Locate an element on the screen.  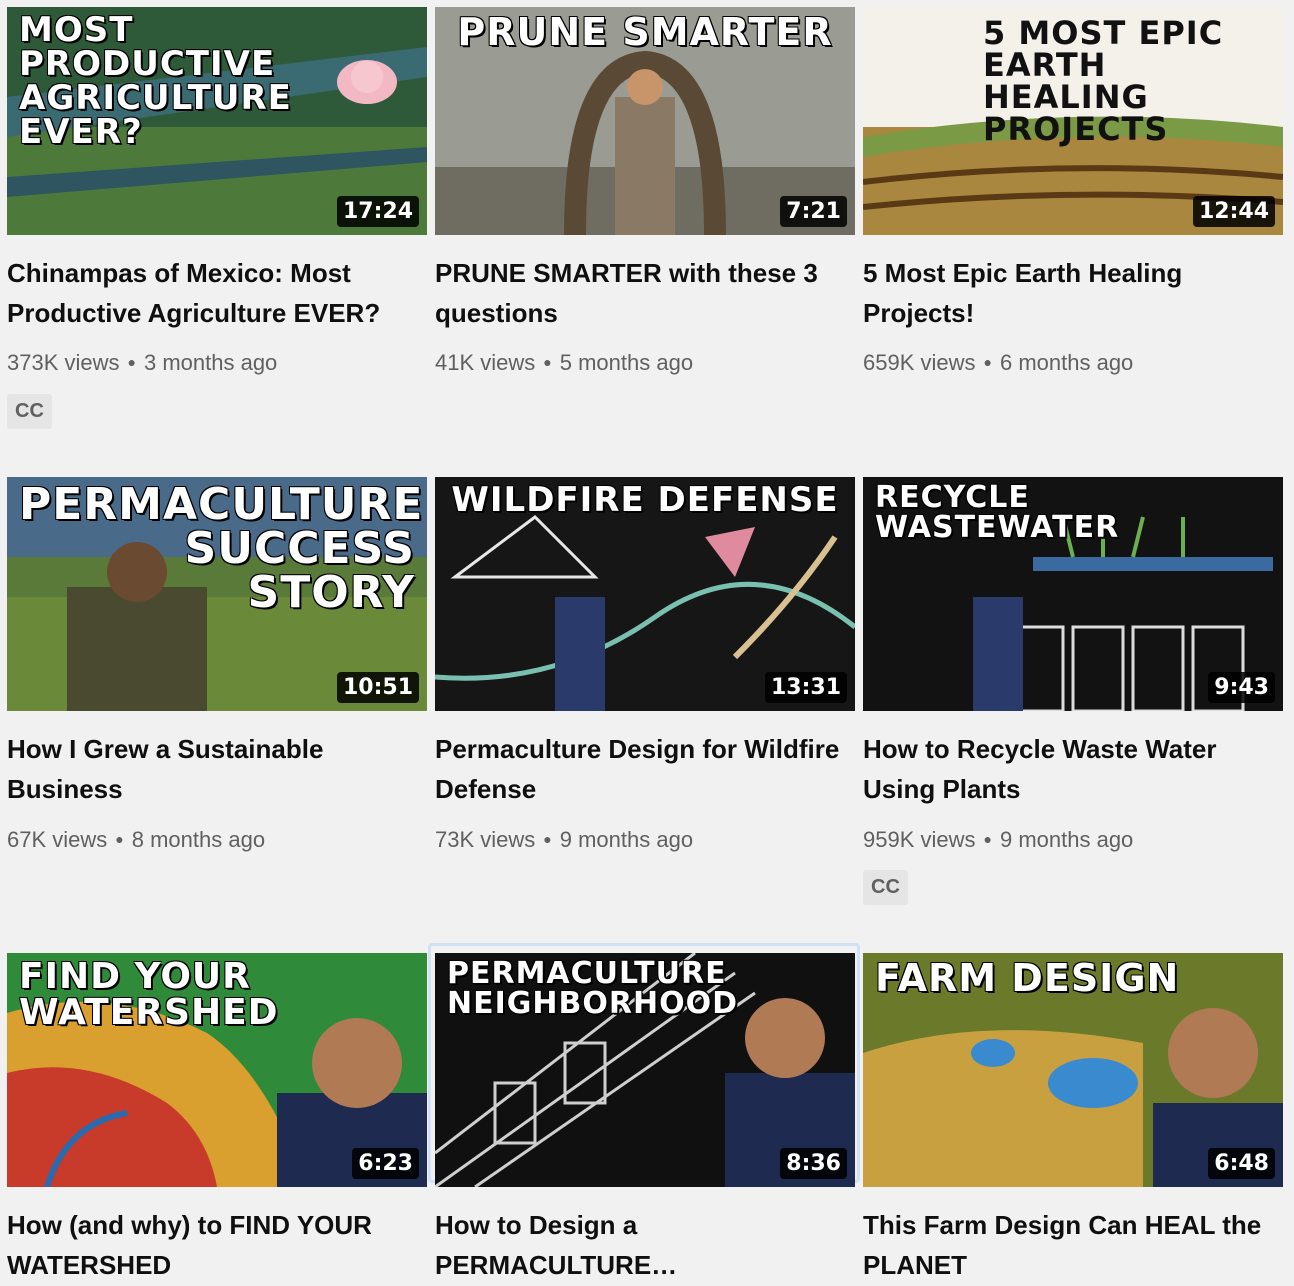
video-title: How I Grew a Sustainable Business is located at coordinates (212, 769).